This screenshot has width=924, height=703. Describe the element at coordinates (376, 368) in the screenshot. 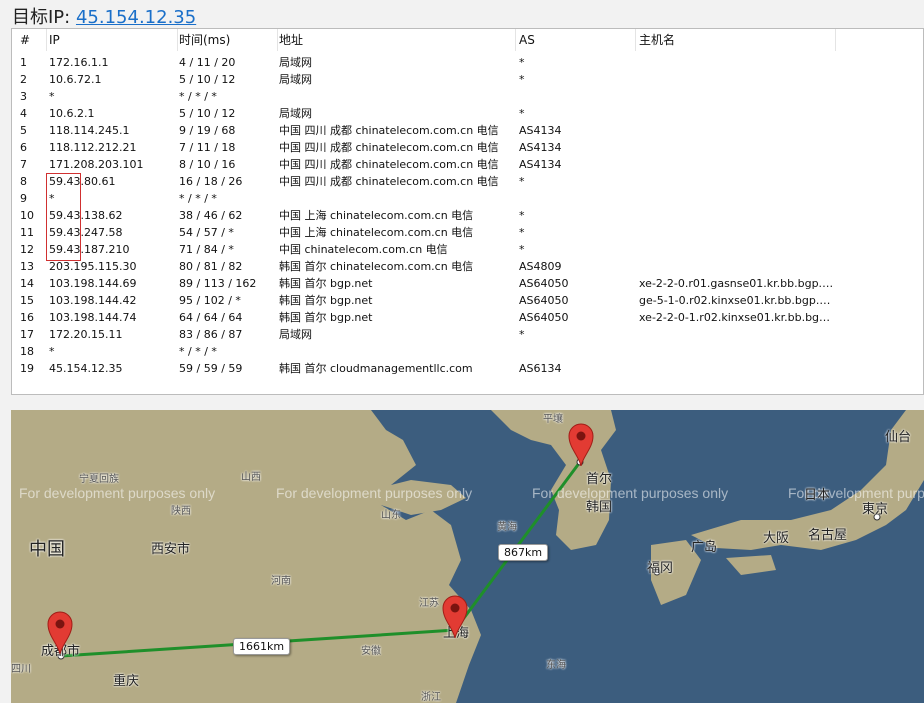

I see `cell-address: 韩国 首尔 cloudmanagementllc.com` at that location.